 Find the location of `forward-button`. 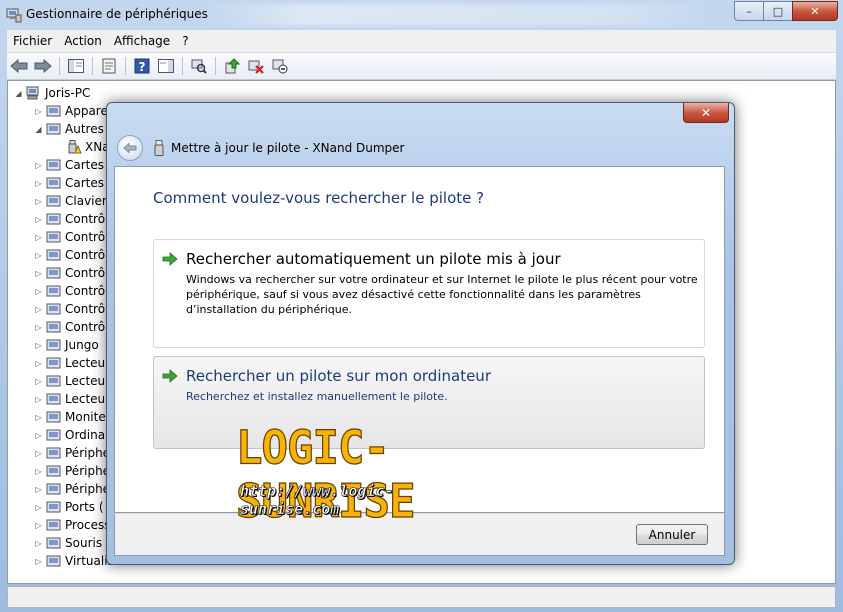

forward-button is located at coordinates (43, 66).